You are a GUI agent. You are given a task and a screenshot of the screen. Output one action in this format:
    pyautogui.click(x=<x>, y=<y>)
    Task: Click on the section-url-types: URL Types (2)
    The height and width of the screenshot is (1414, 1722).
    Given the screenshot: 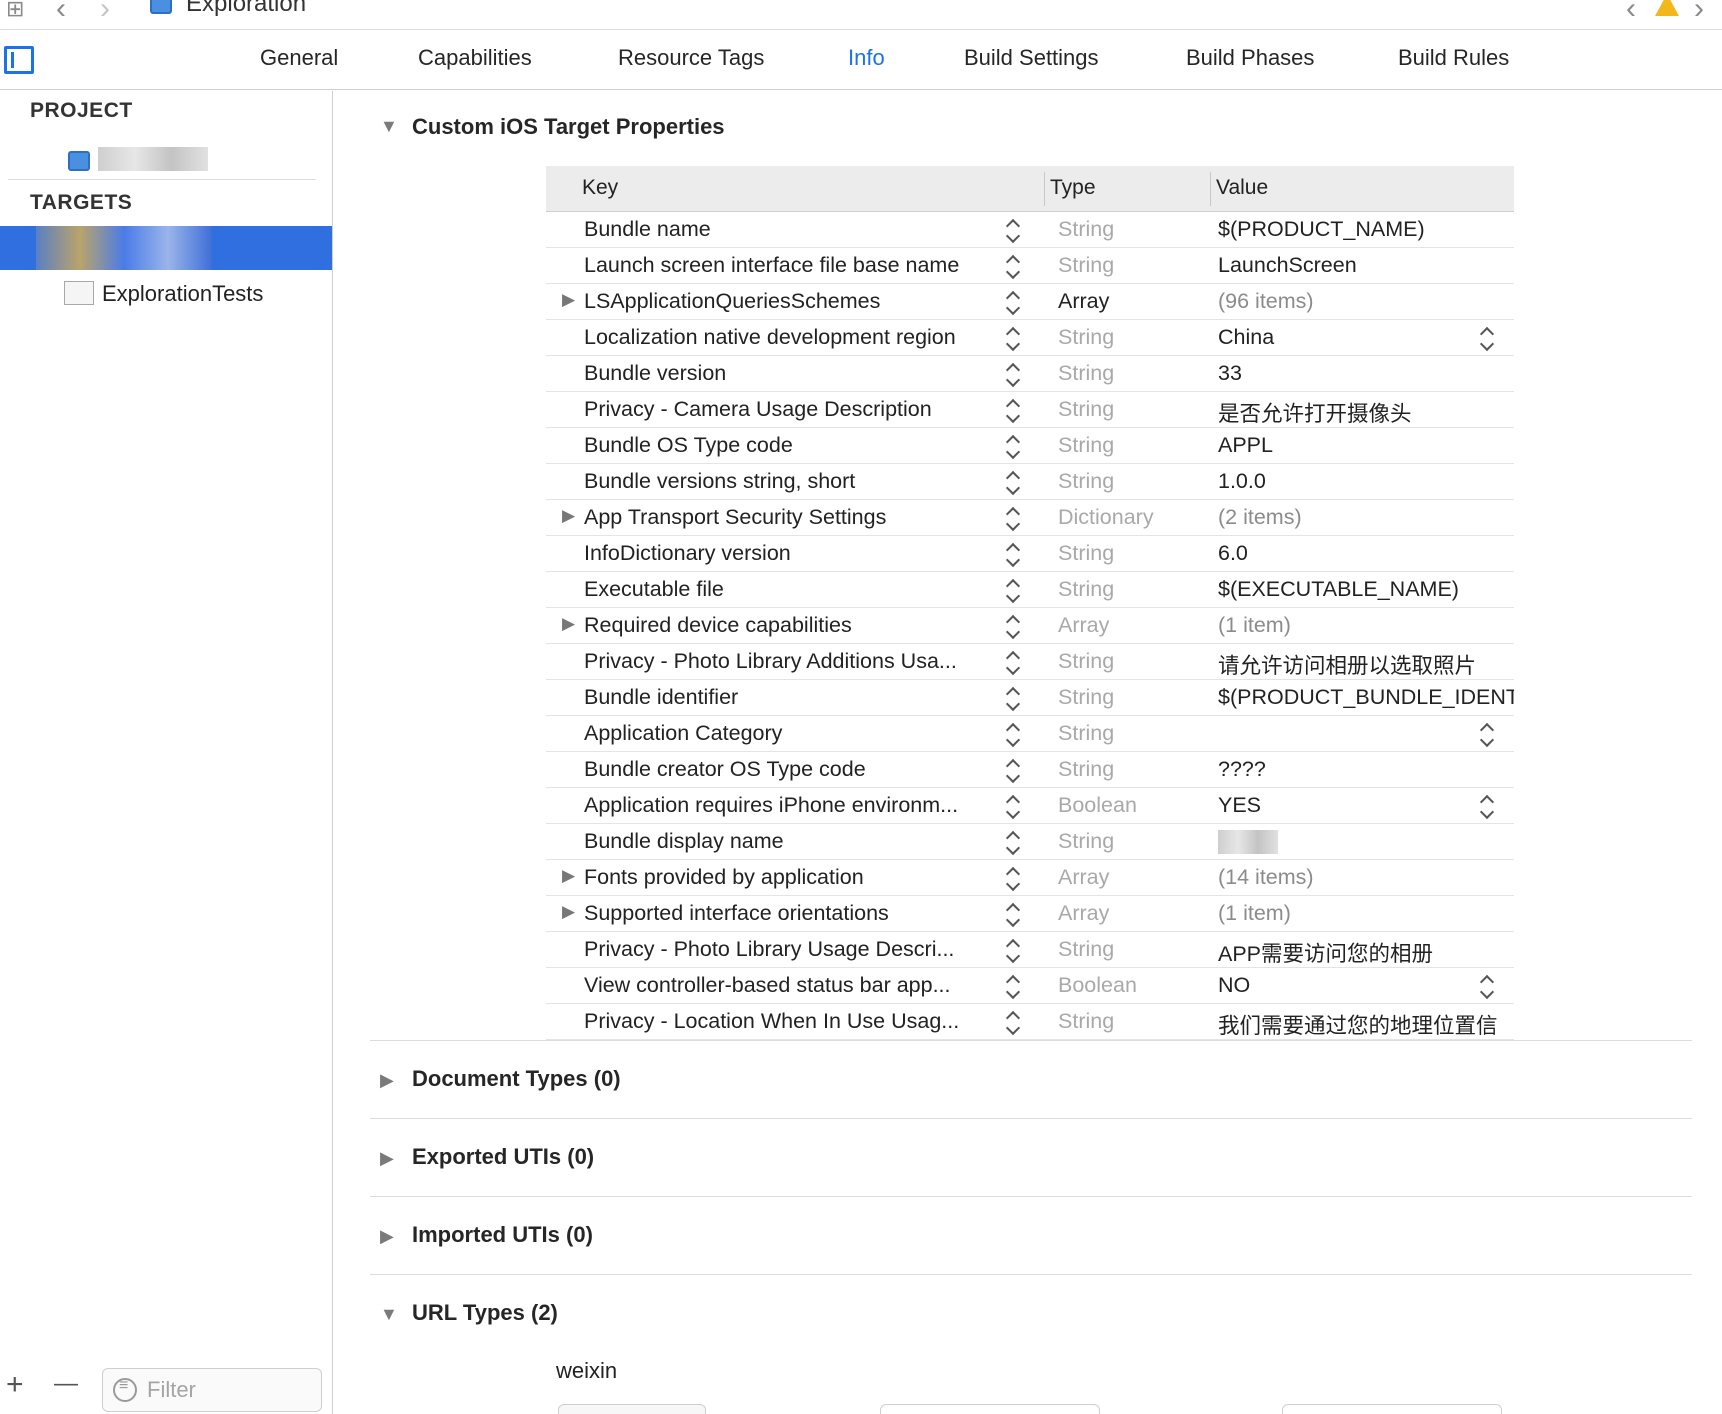 What is the action you would take?
    pyautogui.click(x=485, y=1313)
    